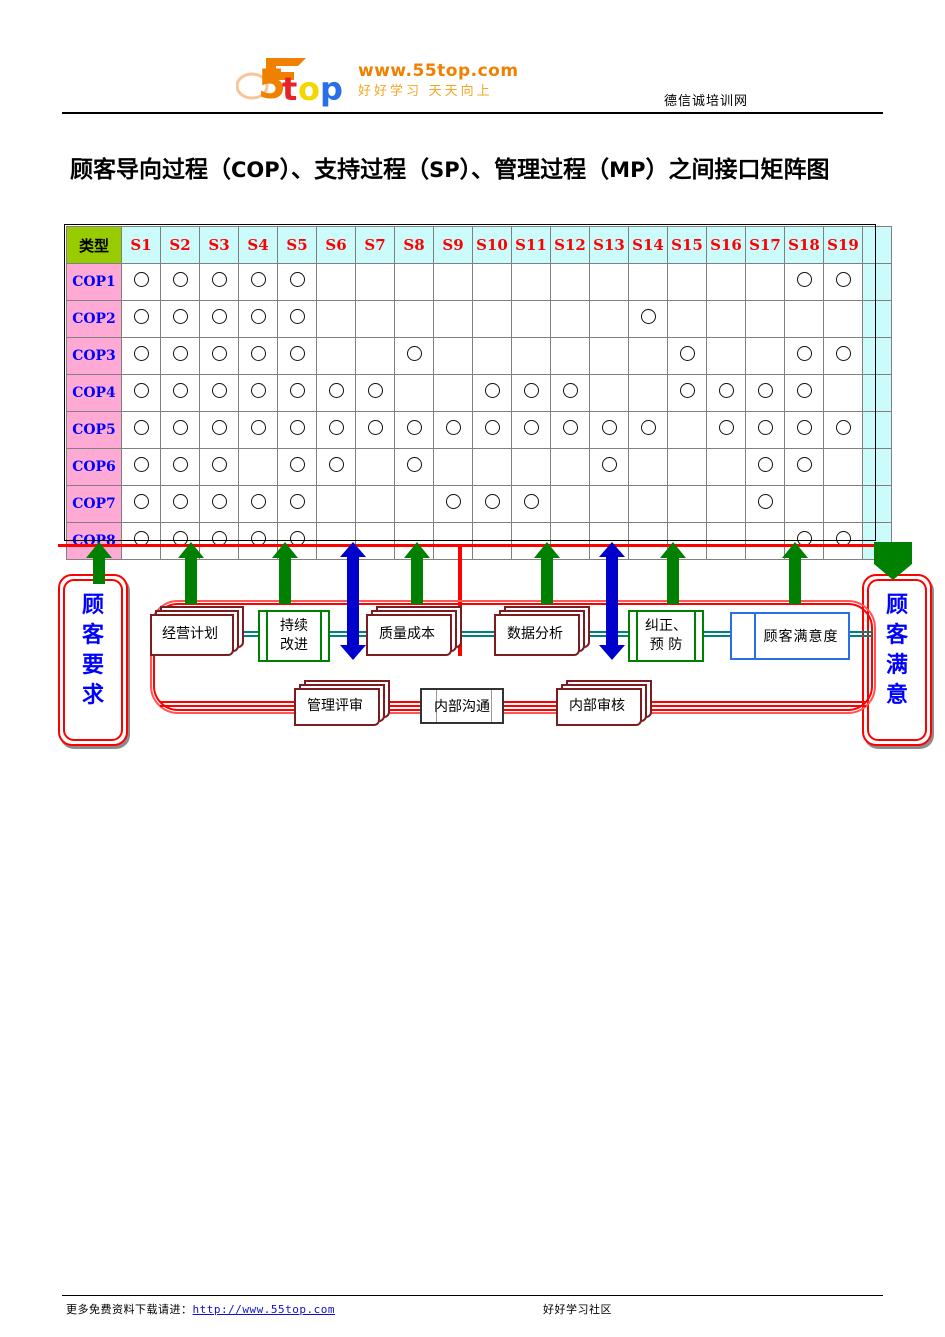 The image size is (945, 1337). I want to click on matrix-cell-cop1-s6, so click(336, 282).